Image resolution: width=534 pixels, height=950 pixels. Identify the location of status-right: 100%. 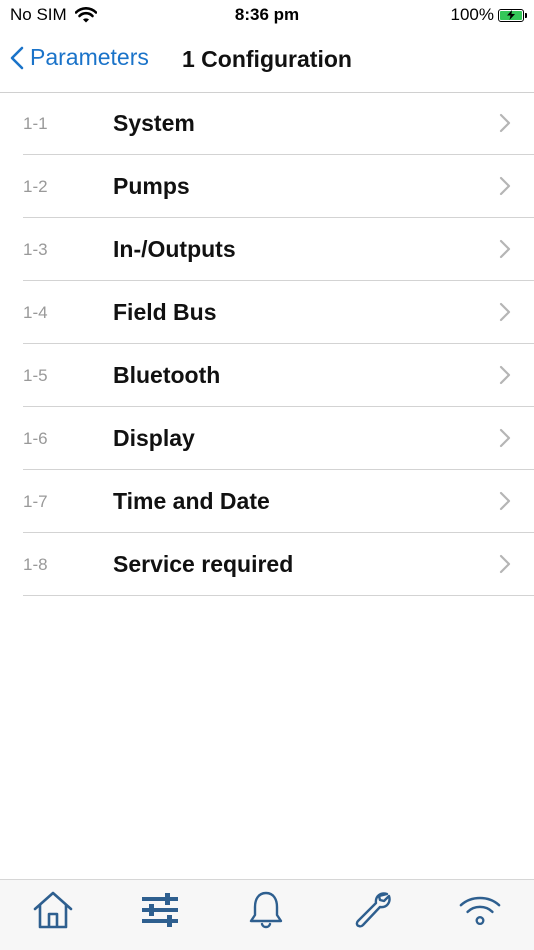
(488, 15).